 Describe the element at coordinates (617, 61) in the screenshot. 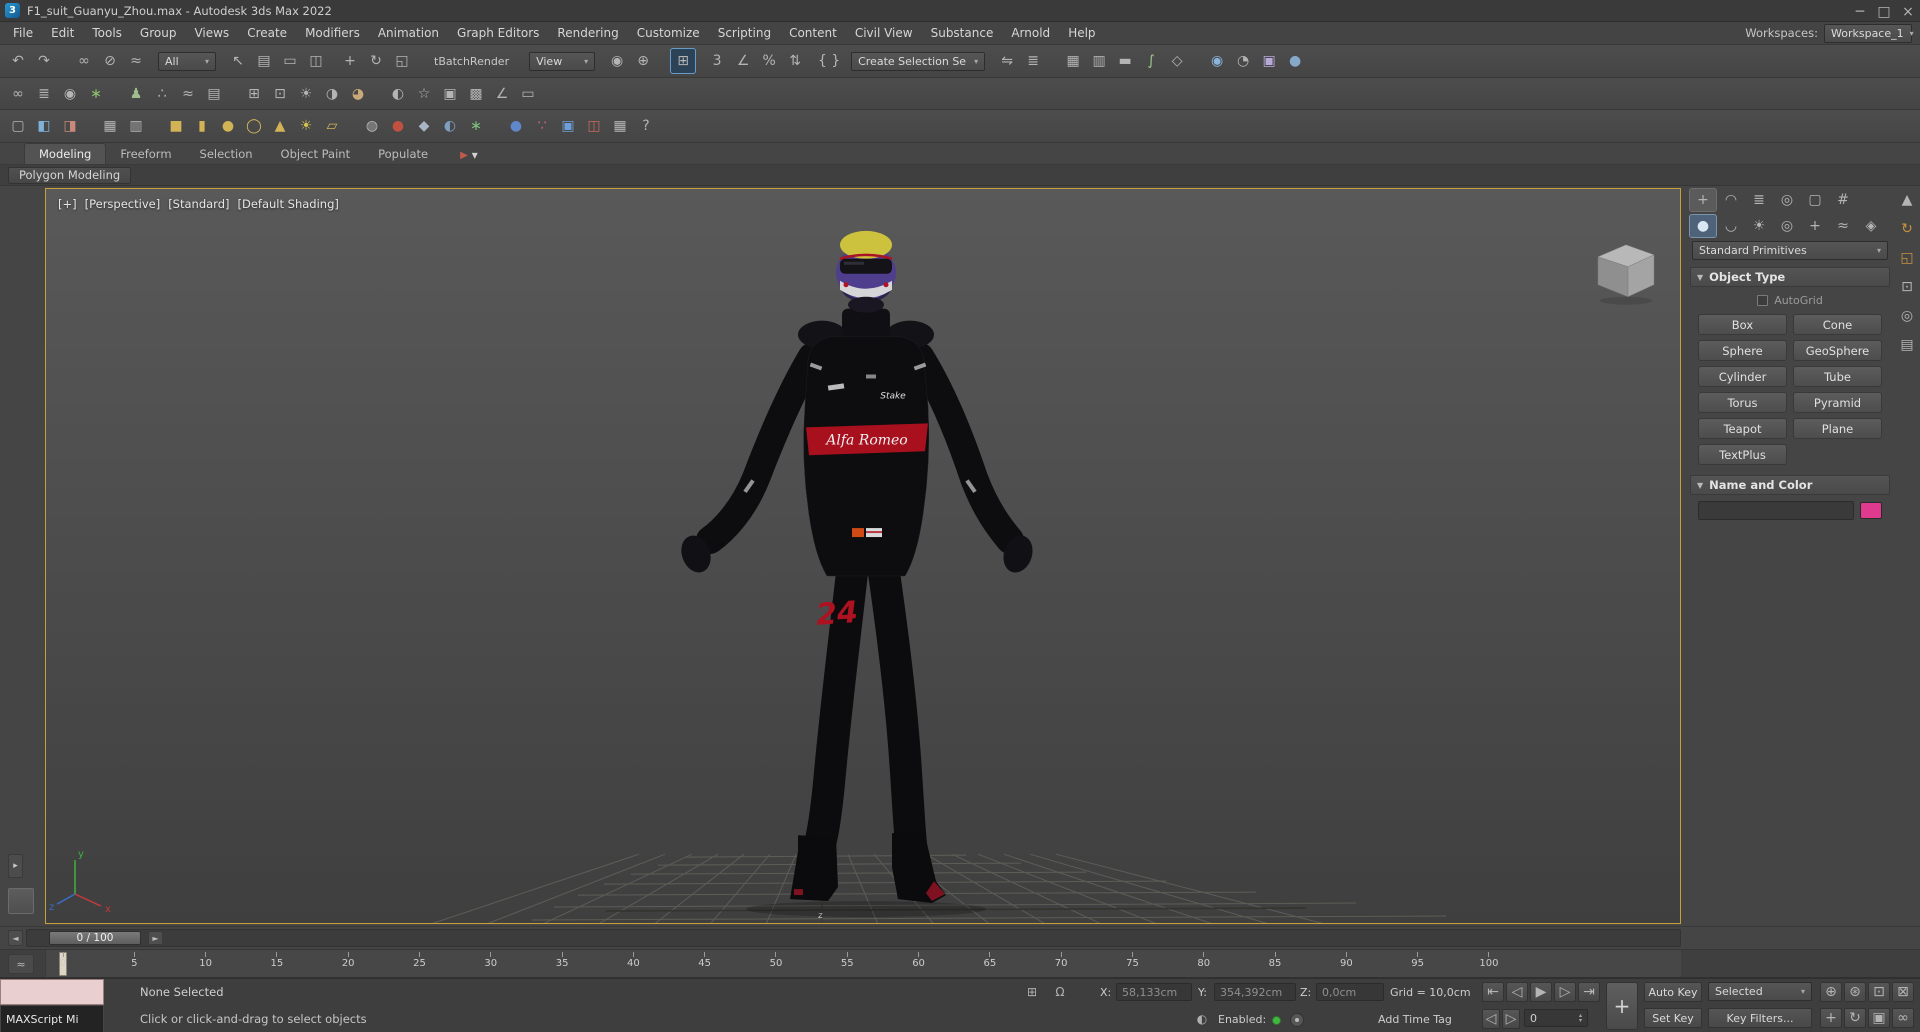

I see `use-pivot-point-icon: ◉` at that location.